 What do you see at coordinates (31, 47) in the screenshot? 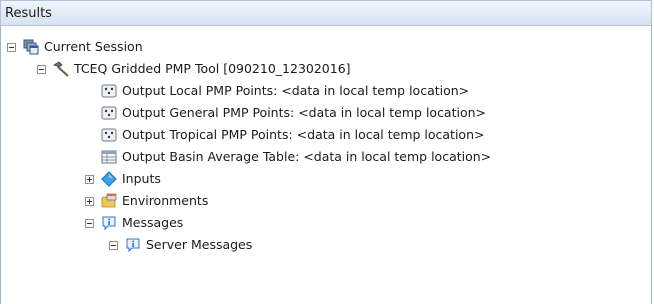
I see `stacked-windows-icon` at bounding box center [31, 47].